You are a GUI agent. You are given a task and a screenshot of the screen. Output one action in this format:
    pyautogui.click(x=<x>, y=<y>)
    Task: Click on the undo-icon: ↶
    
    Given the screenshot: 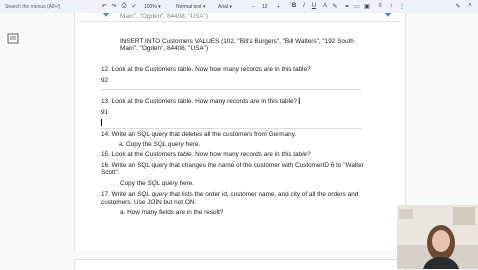 What is the action you would take?
    pyautogui.click(x=104, y=6)
    